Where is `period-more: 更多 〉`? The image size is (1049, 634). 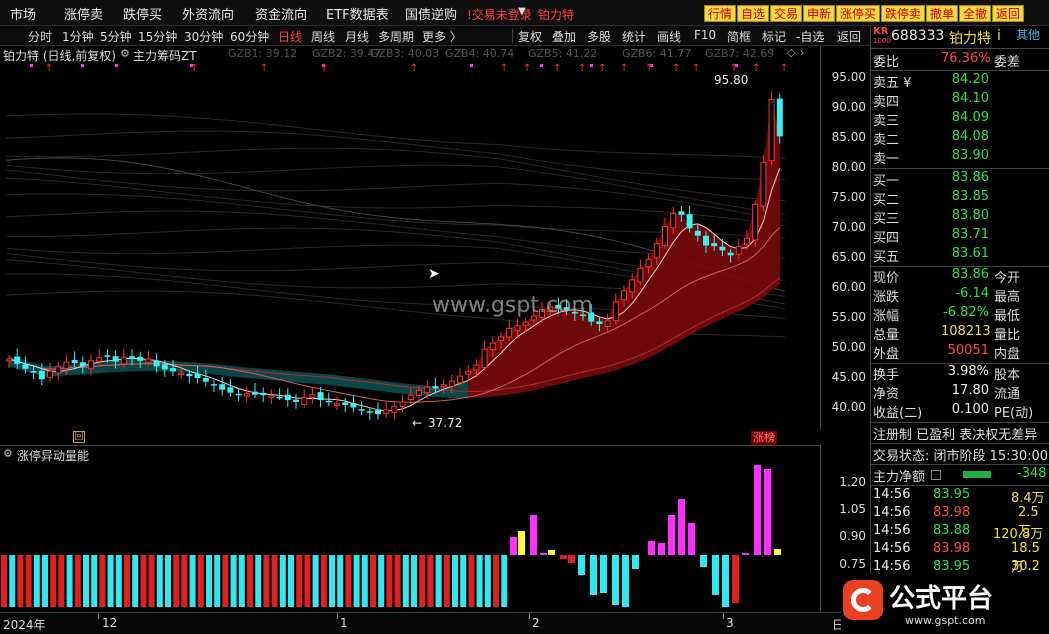 period-more: 更多 〉 is located at coordinates (442, 36).